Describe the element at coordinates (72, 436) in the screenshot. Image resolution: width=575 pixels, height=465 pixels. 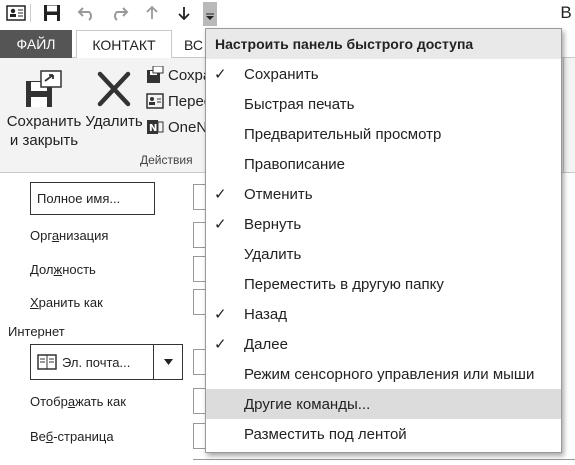
I see `web-page-label: Веб-страница` at that location.